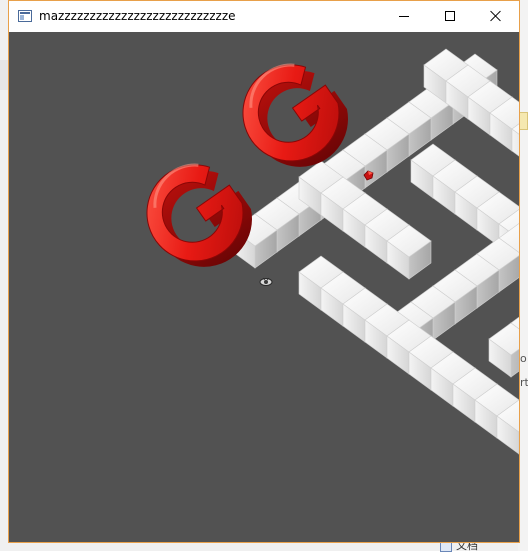 This screenshot has width=528, height=553. I want to click on background-window-fragment, so click(4, 75).